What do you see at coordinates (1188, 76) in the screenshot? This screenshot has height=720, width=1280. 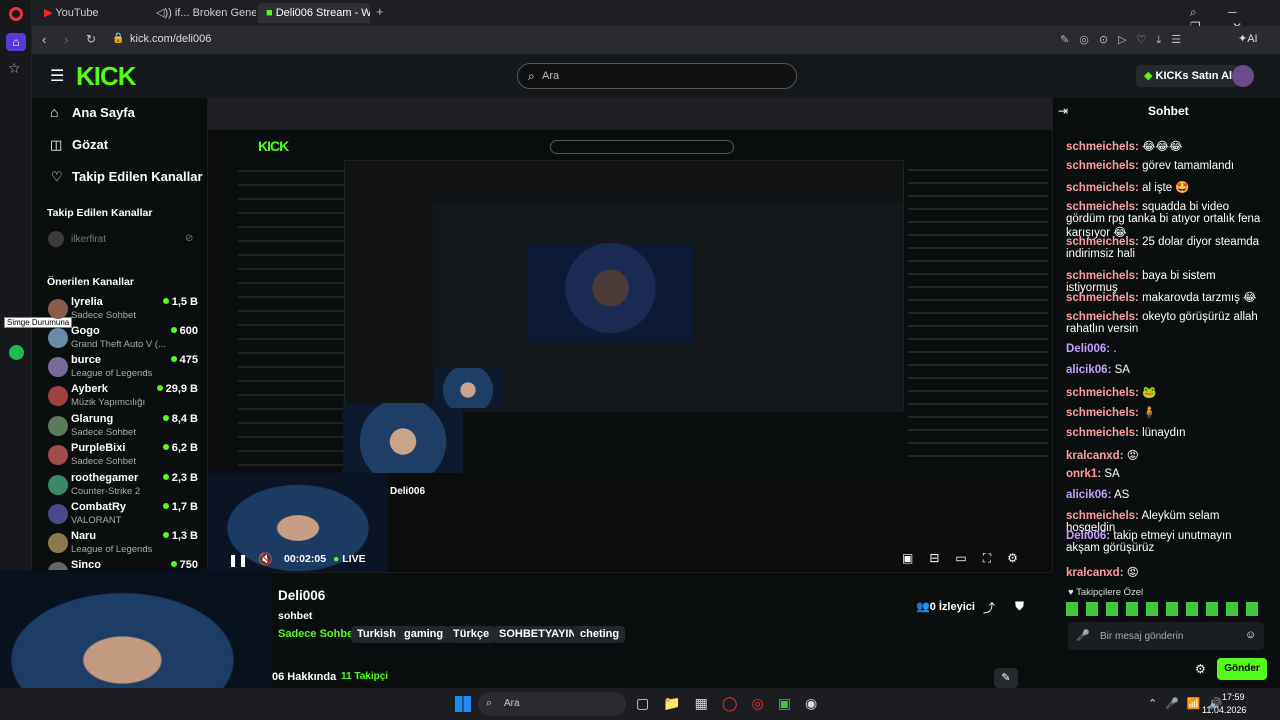 I see `buy-kicks-button: ◆ KICKs Satın Al` at bounding box center [1188, 76].